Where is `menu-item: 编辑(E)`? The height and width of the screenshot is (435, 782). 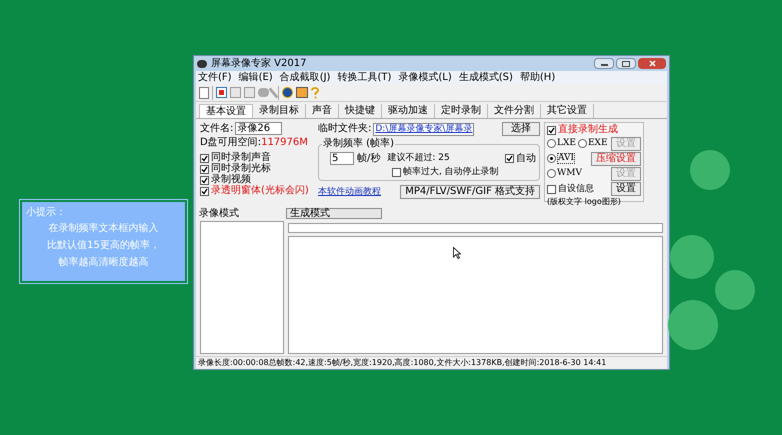
menu-item: 编辑(E) is located at coordinates (255, 77).